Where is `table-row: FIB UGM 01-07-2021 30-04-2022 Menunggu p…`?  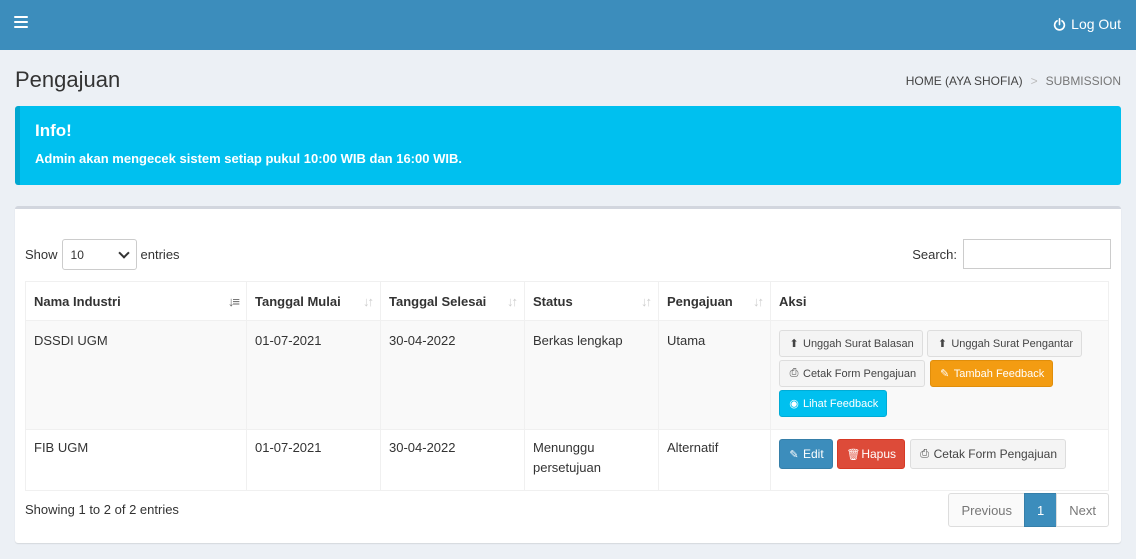
table-row: FIB UGM 01-07-2021 30-04-2022 Menunggu p… is located at coordinates (567, 460).